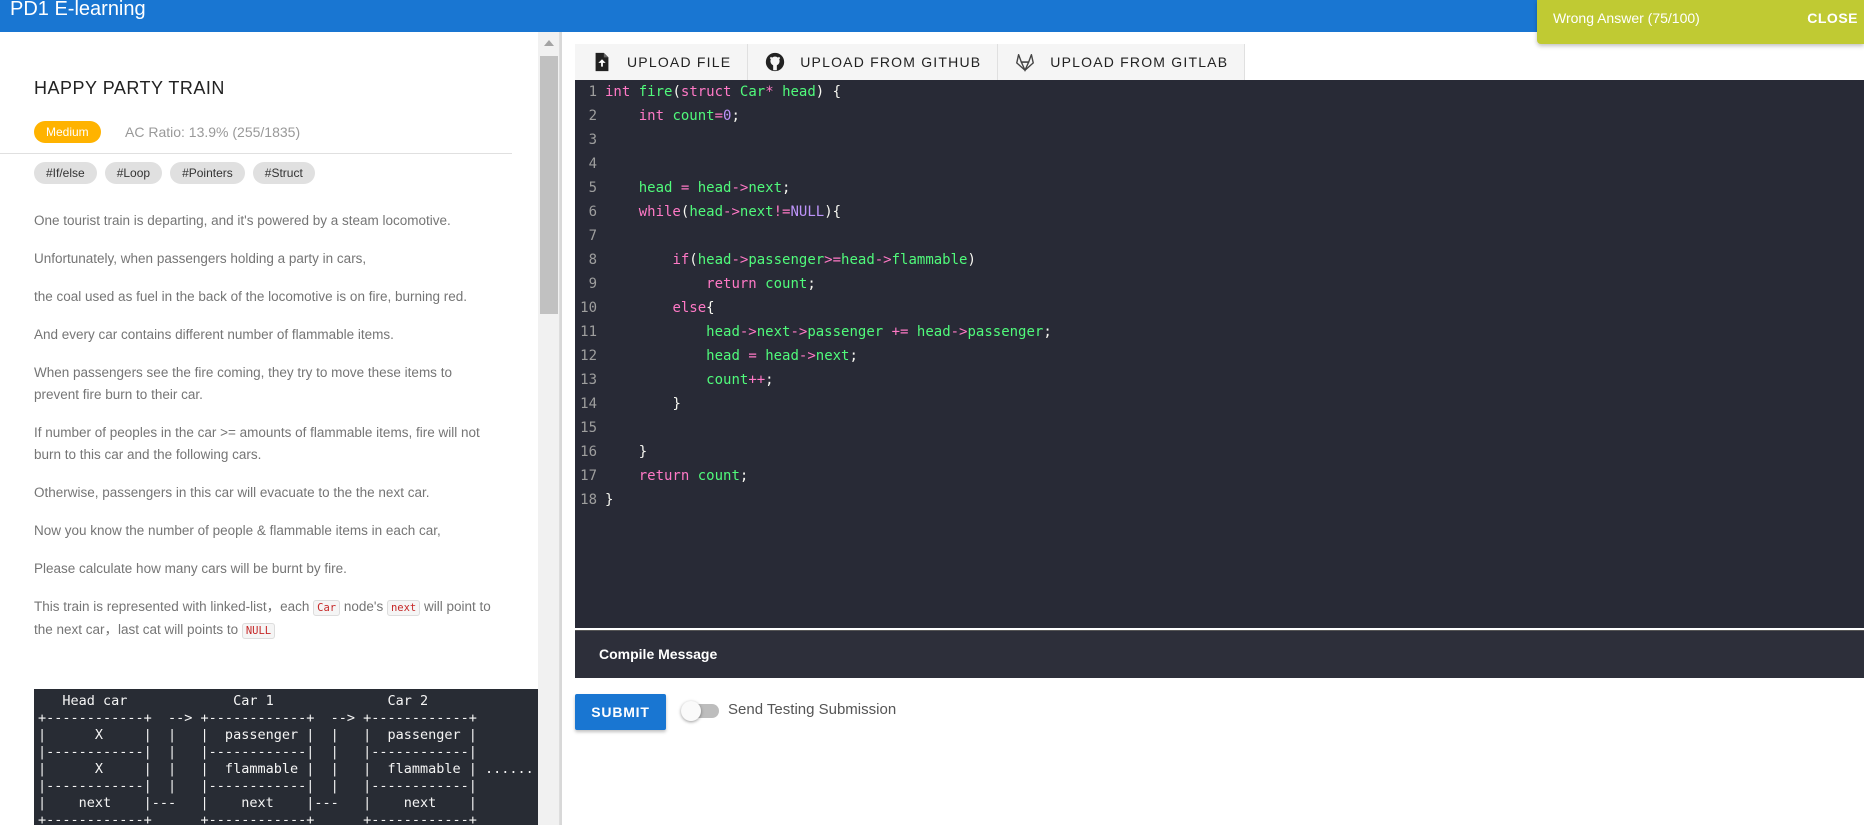 This screenshot has height=825, width=1864. What do you see at coordinates (549, 43) in the screenshot?
I see `scroll-up-icon` at bounding box center [549, 43].